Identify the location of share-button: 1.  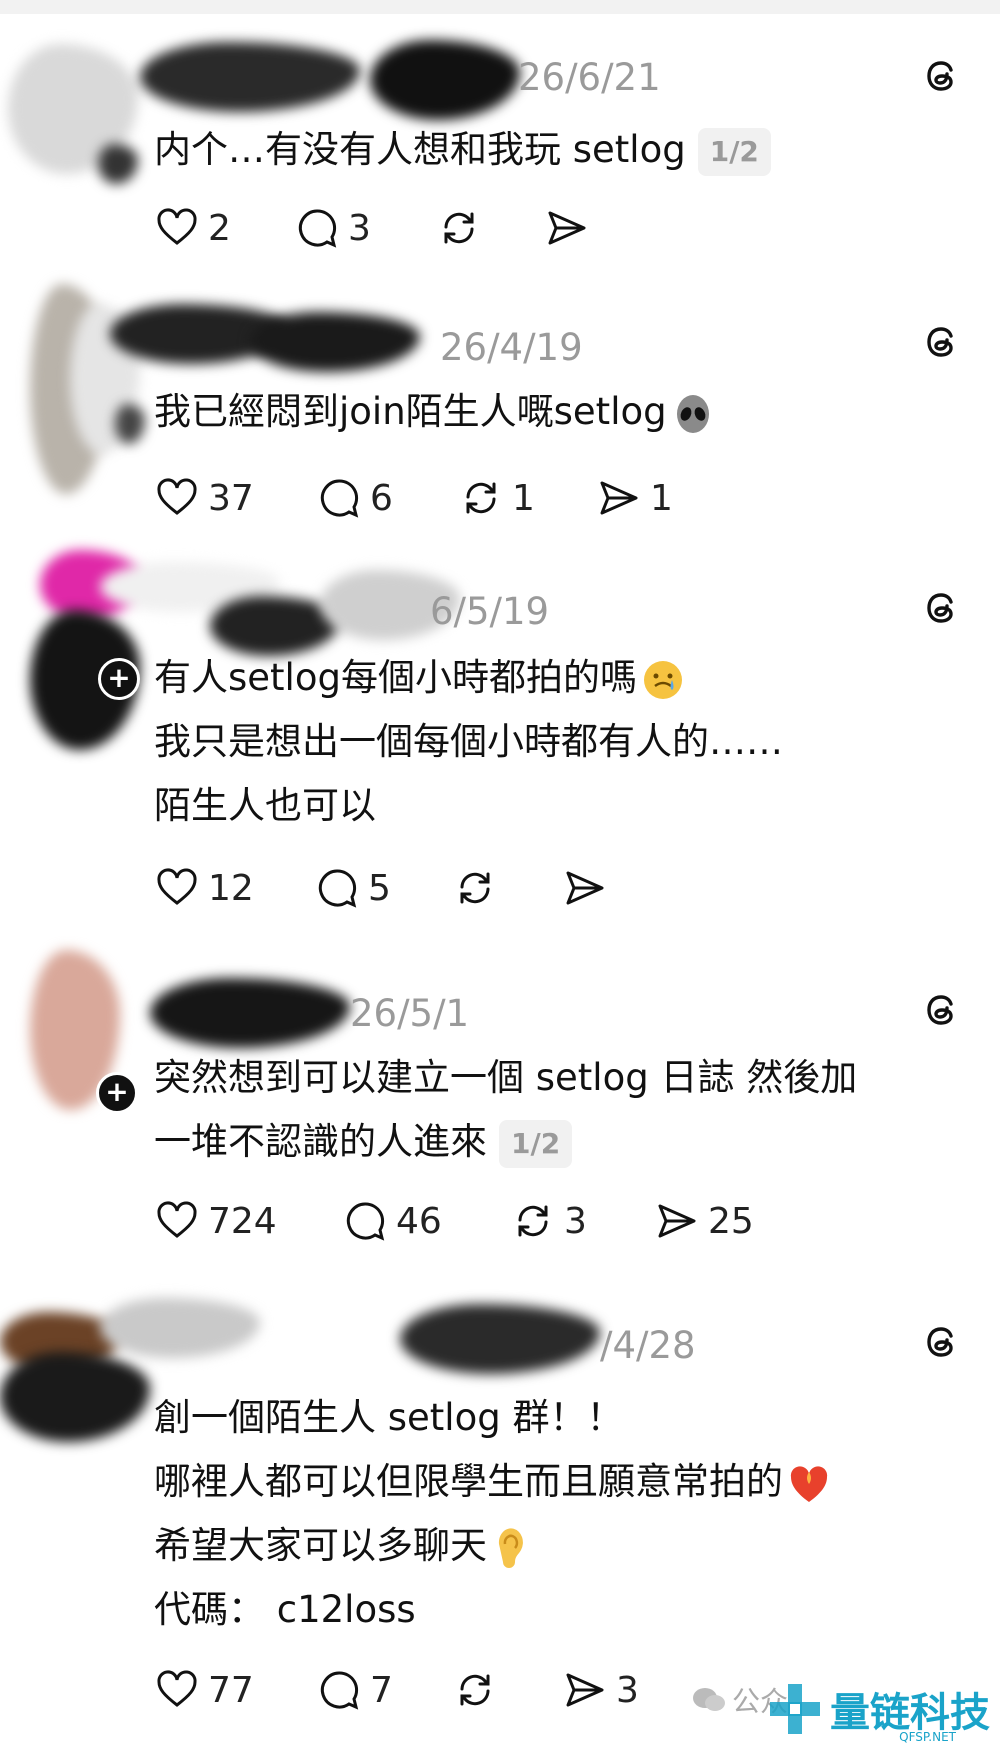
(634, 498).